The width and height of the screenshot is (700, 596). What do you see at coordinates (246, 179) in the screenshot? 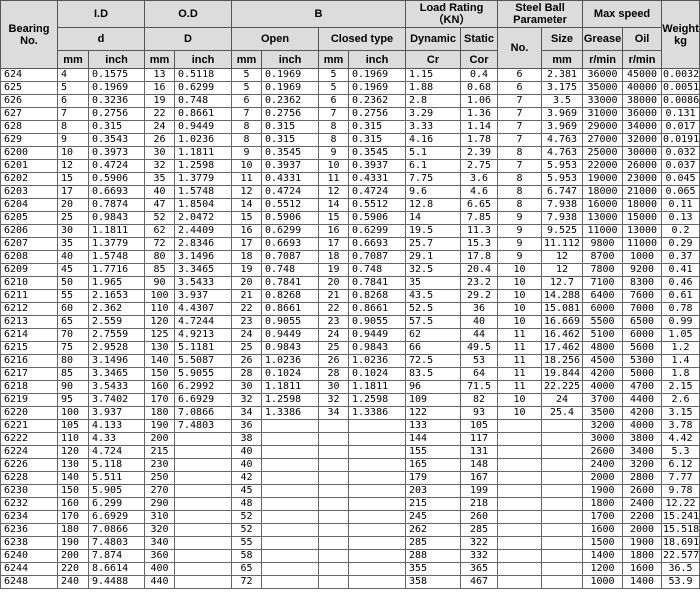
I see `open-mm-cell: 11` at bounding box center [246, 179].